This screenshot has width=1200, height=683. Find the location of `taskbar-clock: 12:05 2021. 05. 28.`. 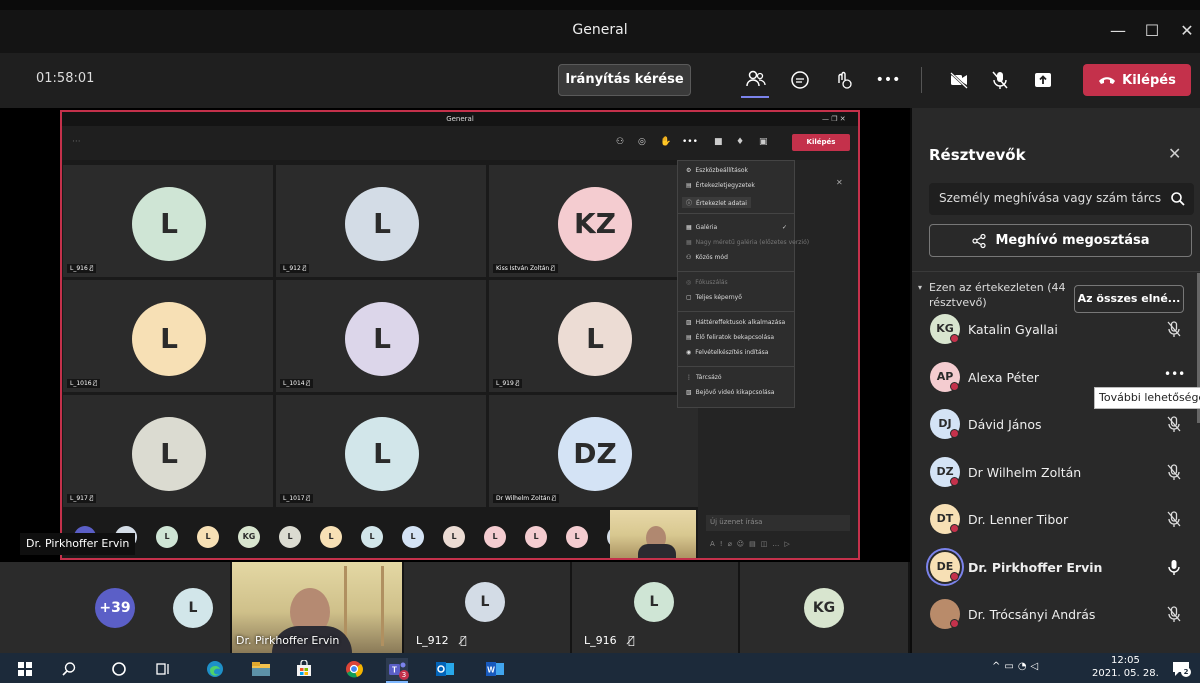

taskbar-clock: 12:05 2021. 05. 28. is located at coordinates (1125, 667).